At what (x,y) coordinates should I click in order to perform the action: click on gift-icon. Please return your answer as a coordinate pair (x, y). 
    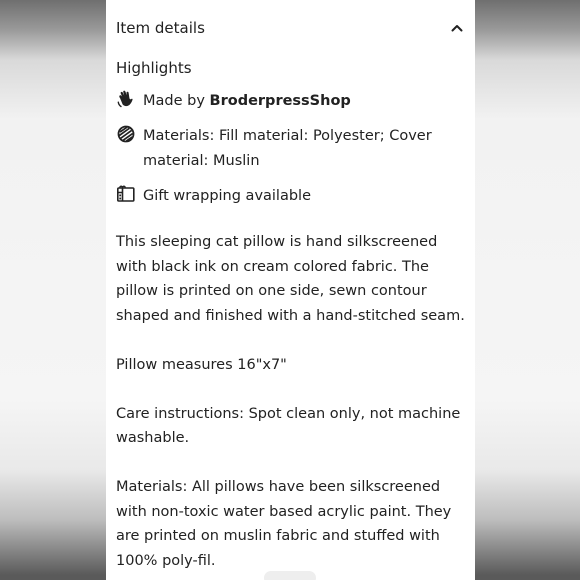
    Looking at the image, I should click on (126, 194).